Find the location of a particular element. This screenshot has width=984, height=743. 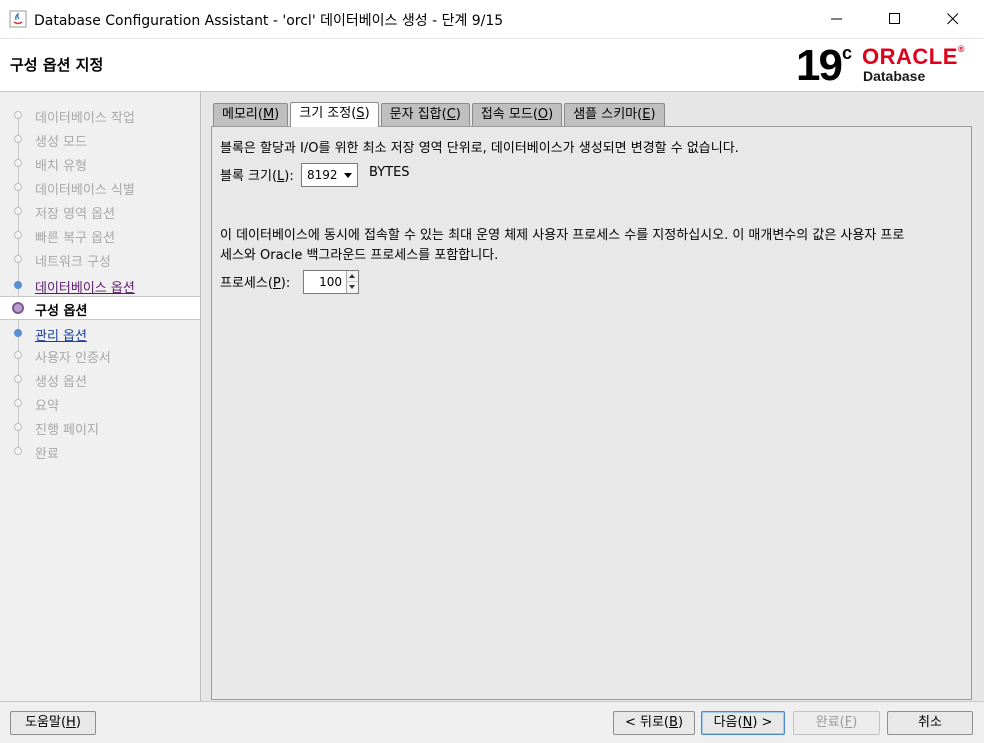

tab-label: 크기 조정( is located at coordinates (328, 113).